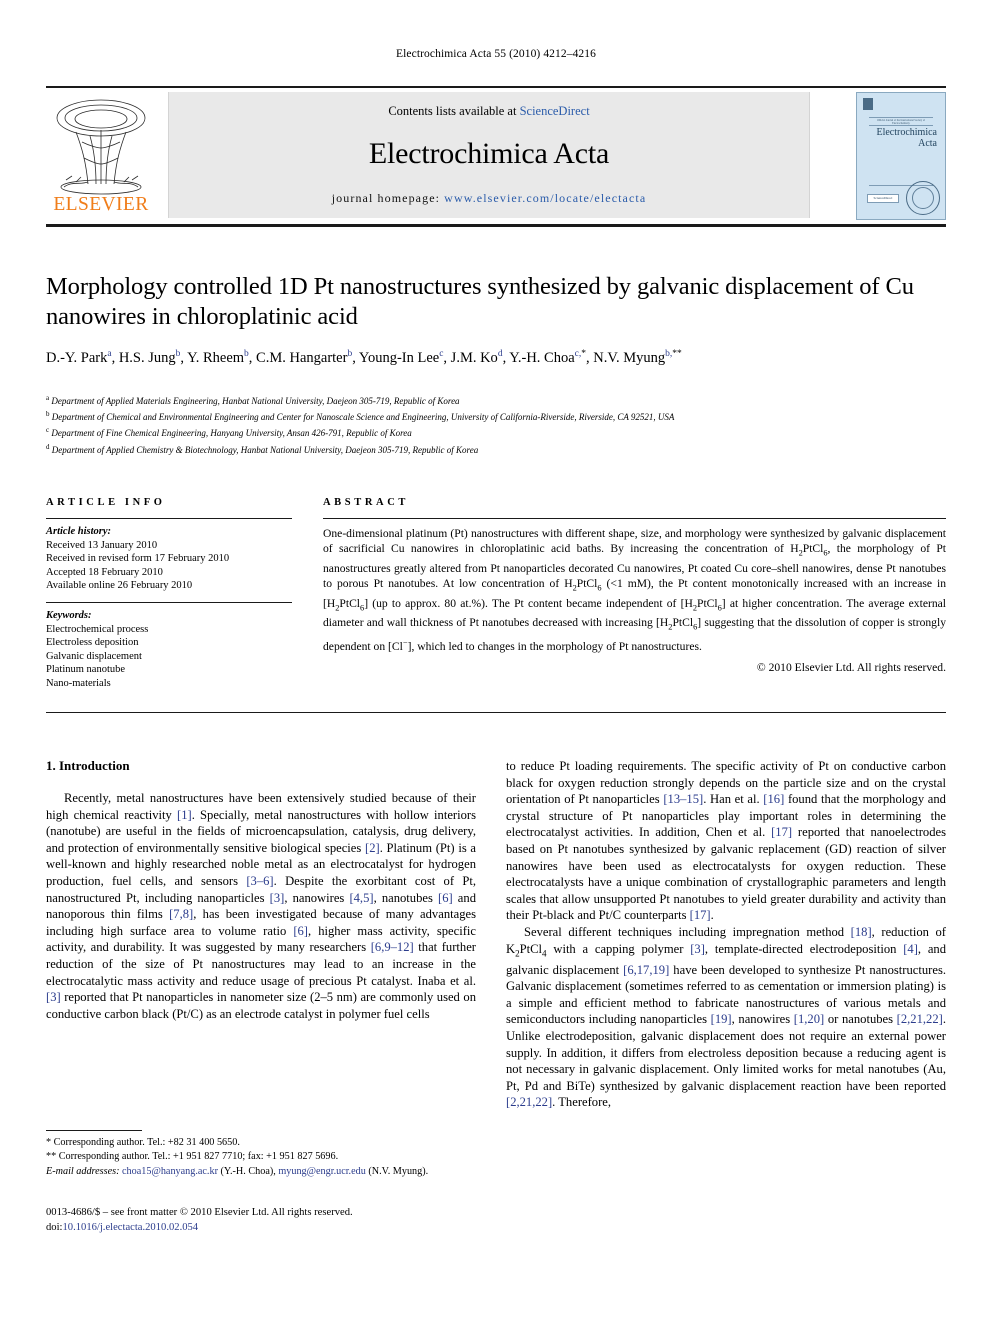  I want to click on sciencedirect-link: ScienceDirect, so click(555, 111).